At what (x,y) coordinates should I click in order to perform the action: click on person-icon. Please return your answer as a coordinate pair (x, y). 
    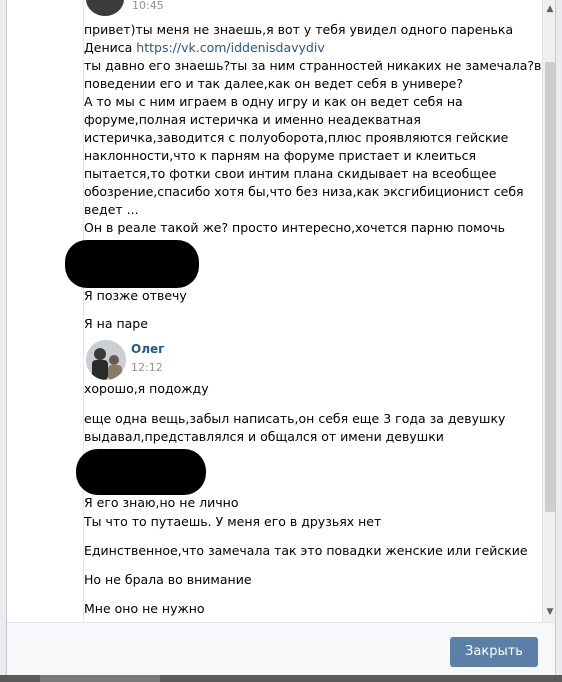
    Looking at the image, I should click on (106, 360).